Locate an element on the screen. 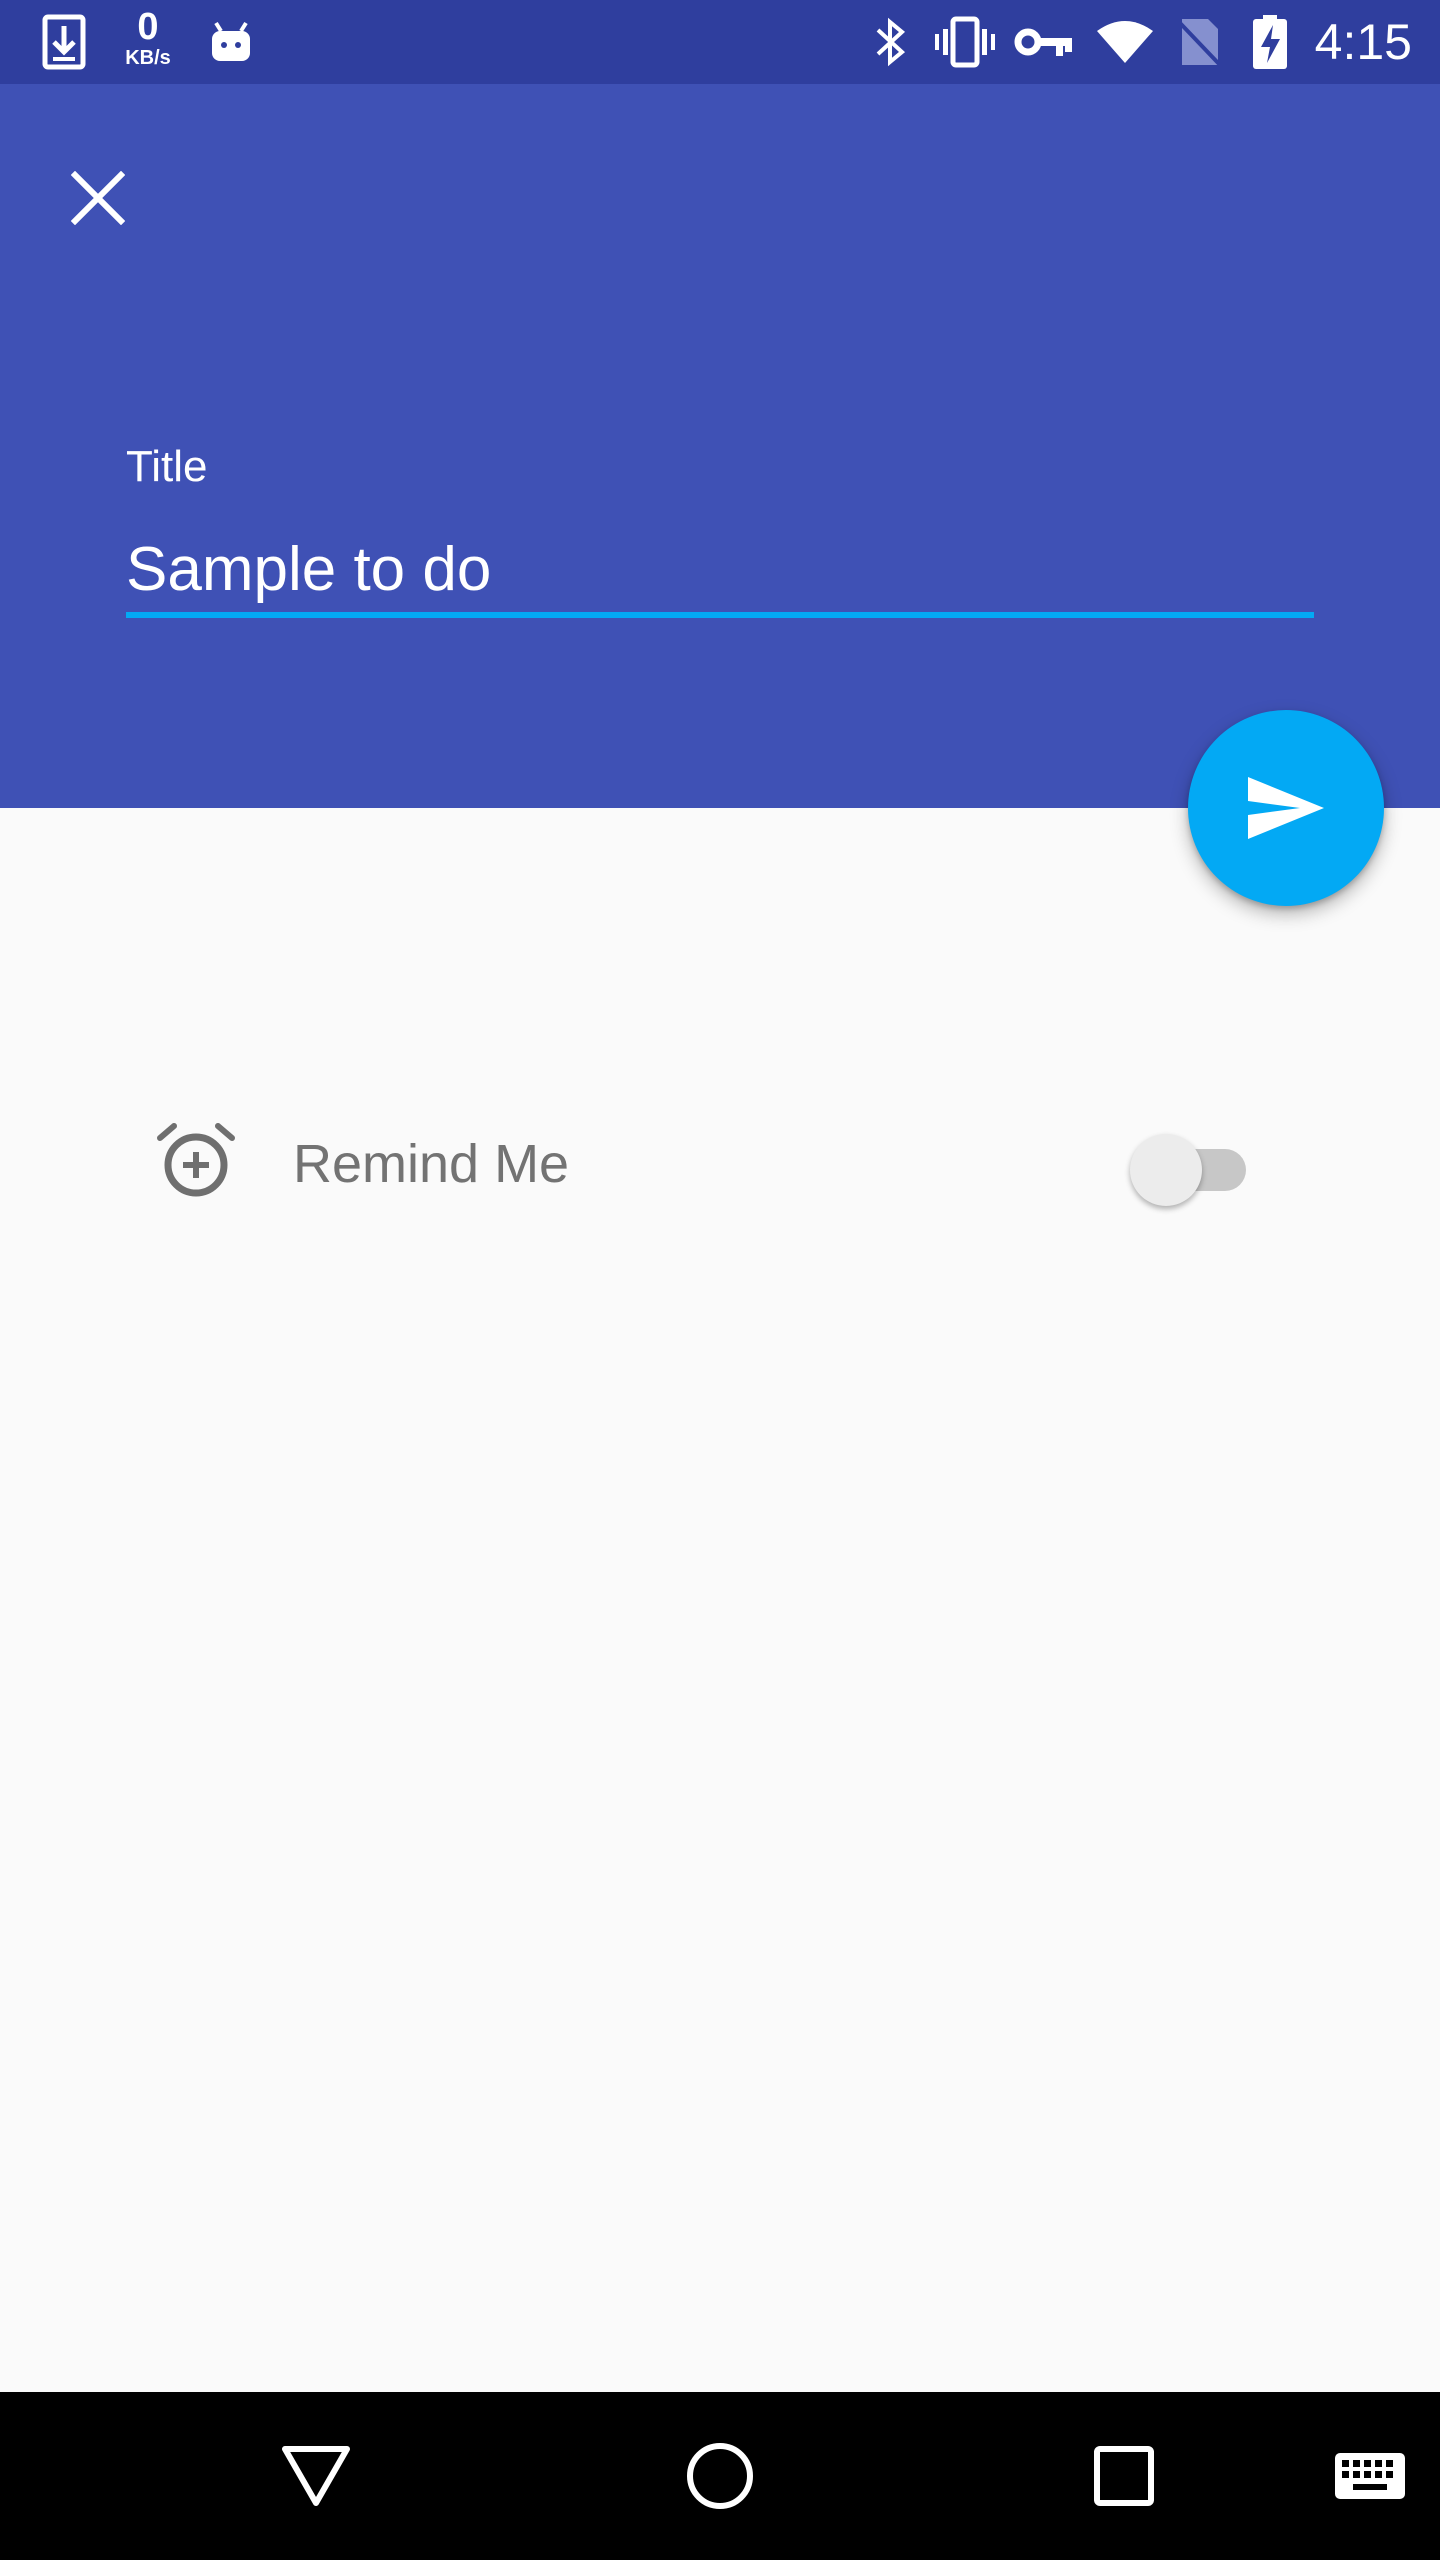 The image size is (1440, 2560). net-speed-value: 0 is located at coordinates (148, 27).